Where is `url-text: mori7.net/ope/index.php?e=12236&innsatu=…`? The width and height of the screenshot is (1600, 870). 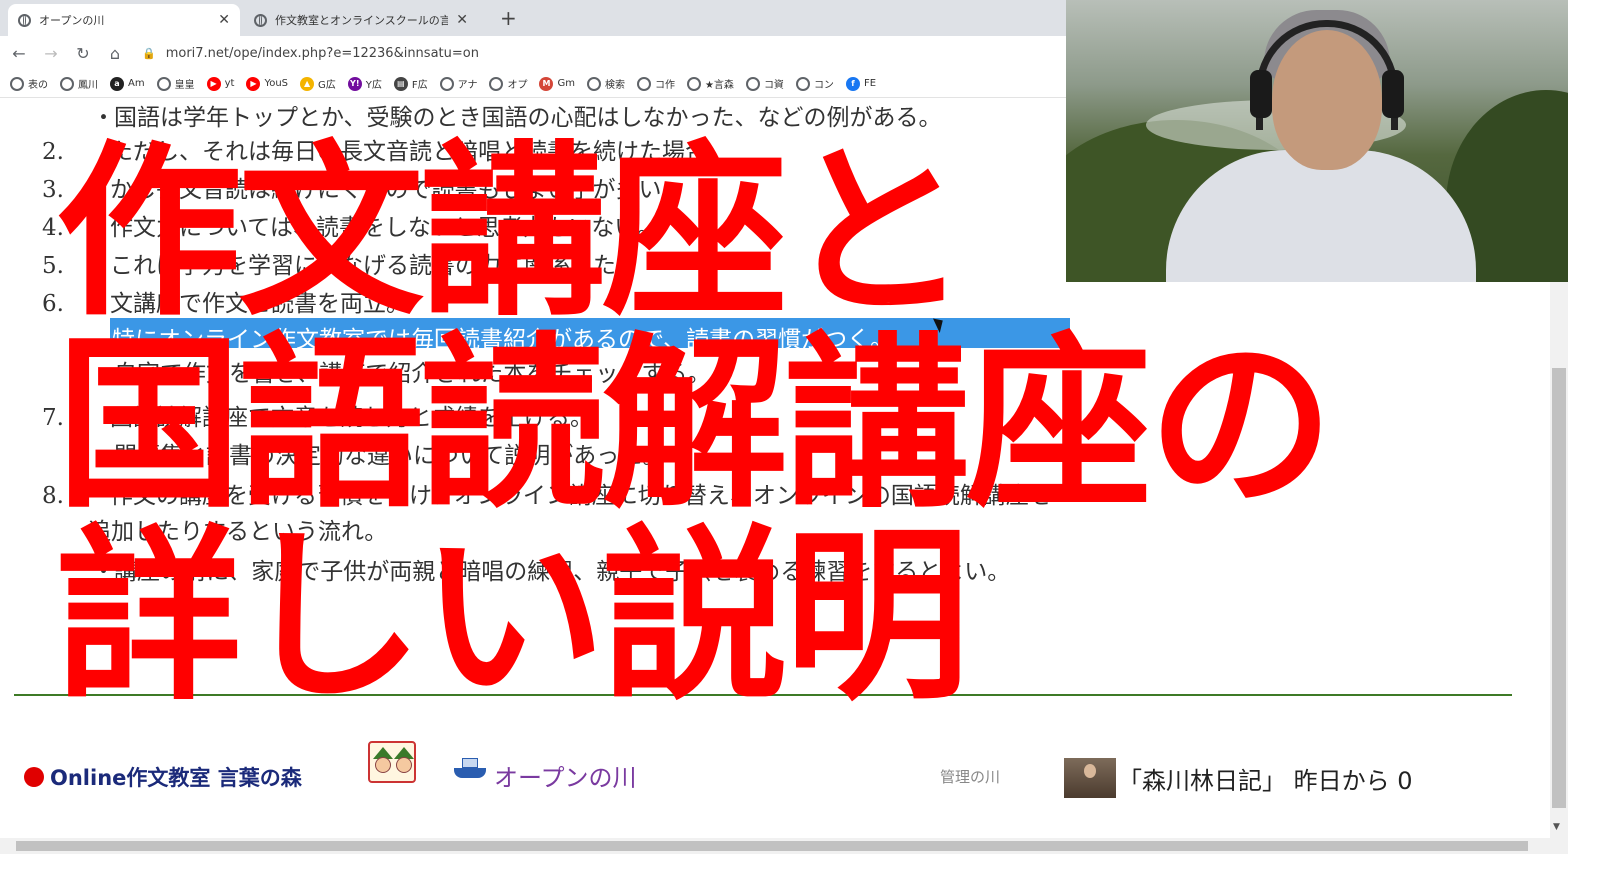
url-text: mori7.net/ope/index.php?e=12236&innsatu=… is located at coordinates (322, 53).